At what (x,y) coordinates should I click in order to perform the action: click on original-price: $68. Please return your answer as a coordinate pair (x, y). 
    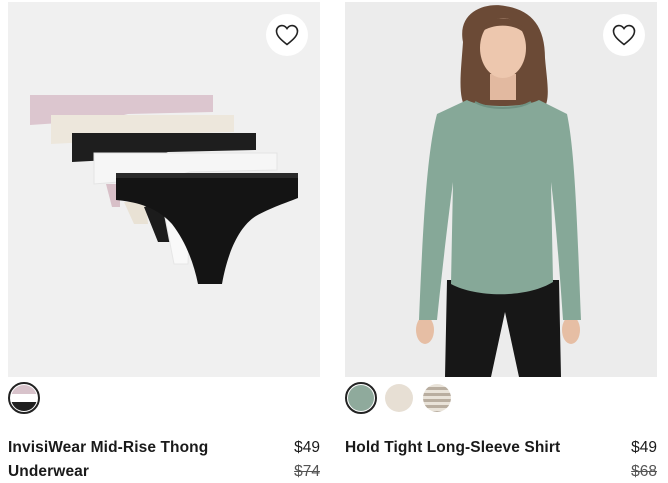
    Looking at the image, I should click on (644, 471).